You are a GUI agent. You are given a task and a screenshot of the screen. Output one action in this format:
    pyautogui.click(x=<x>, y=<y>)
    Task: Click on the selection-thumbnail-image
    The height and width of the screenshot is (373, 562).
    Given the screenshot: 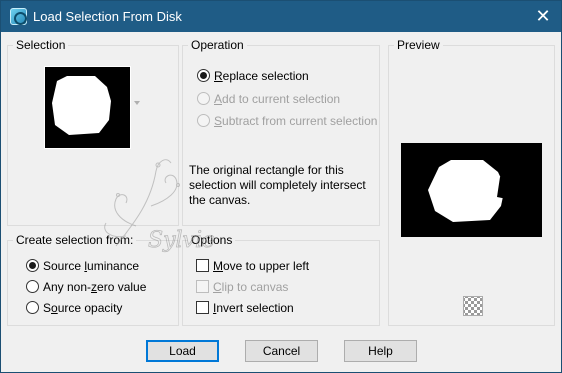 What is the action you would take?
    pyautogui.click(x=88, y=105)
    